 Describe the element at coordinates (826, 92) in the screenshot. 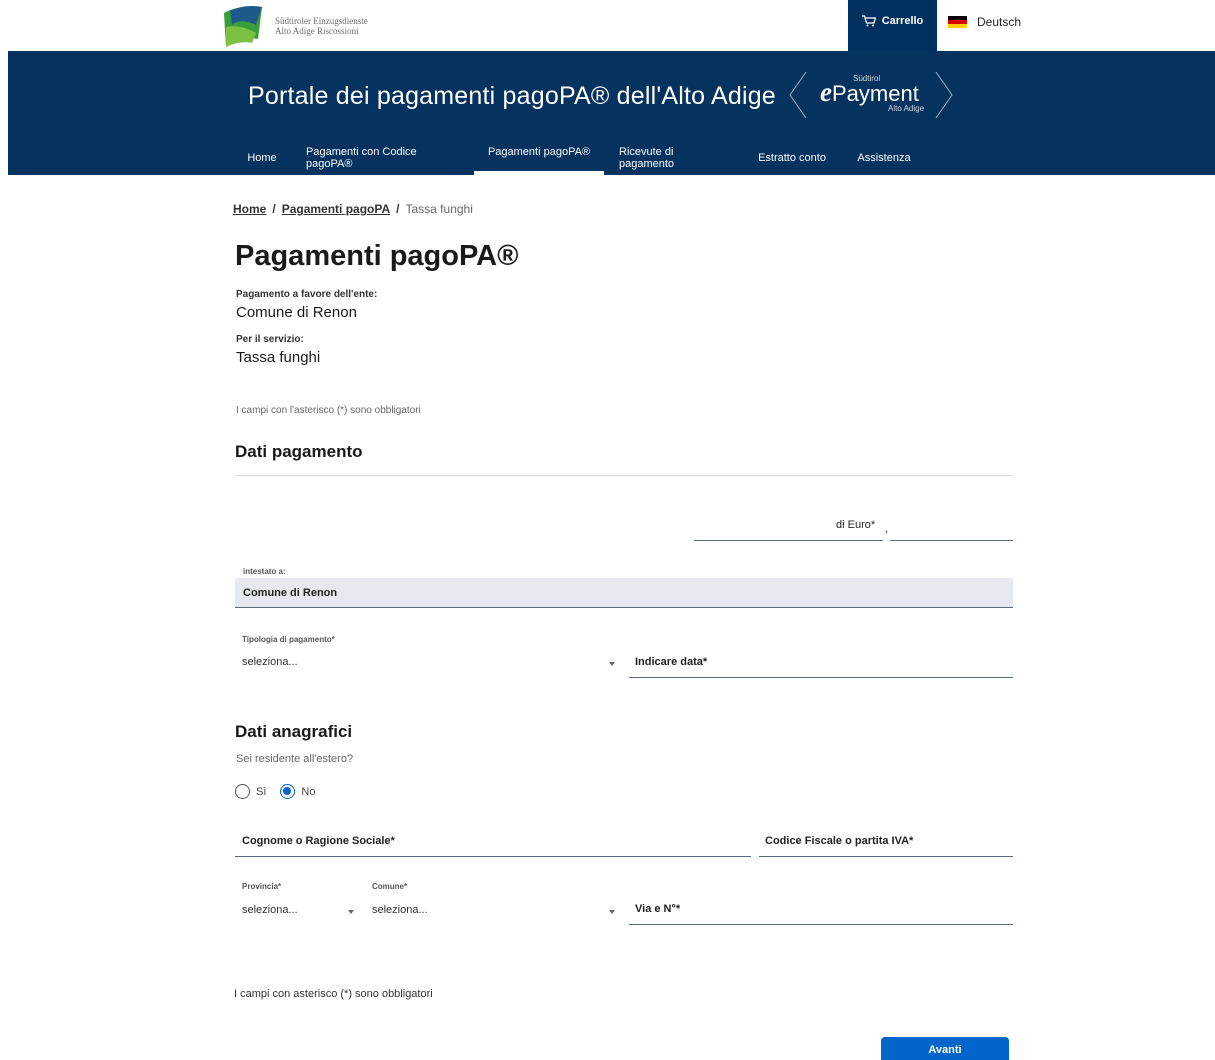

I see `epayment-e: e` at that location.